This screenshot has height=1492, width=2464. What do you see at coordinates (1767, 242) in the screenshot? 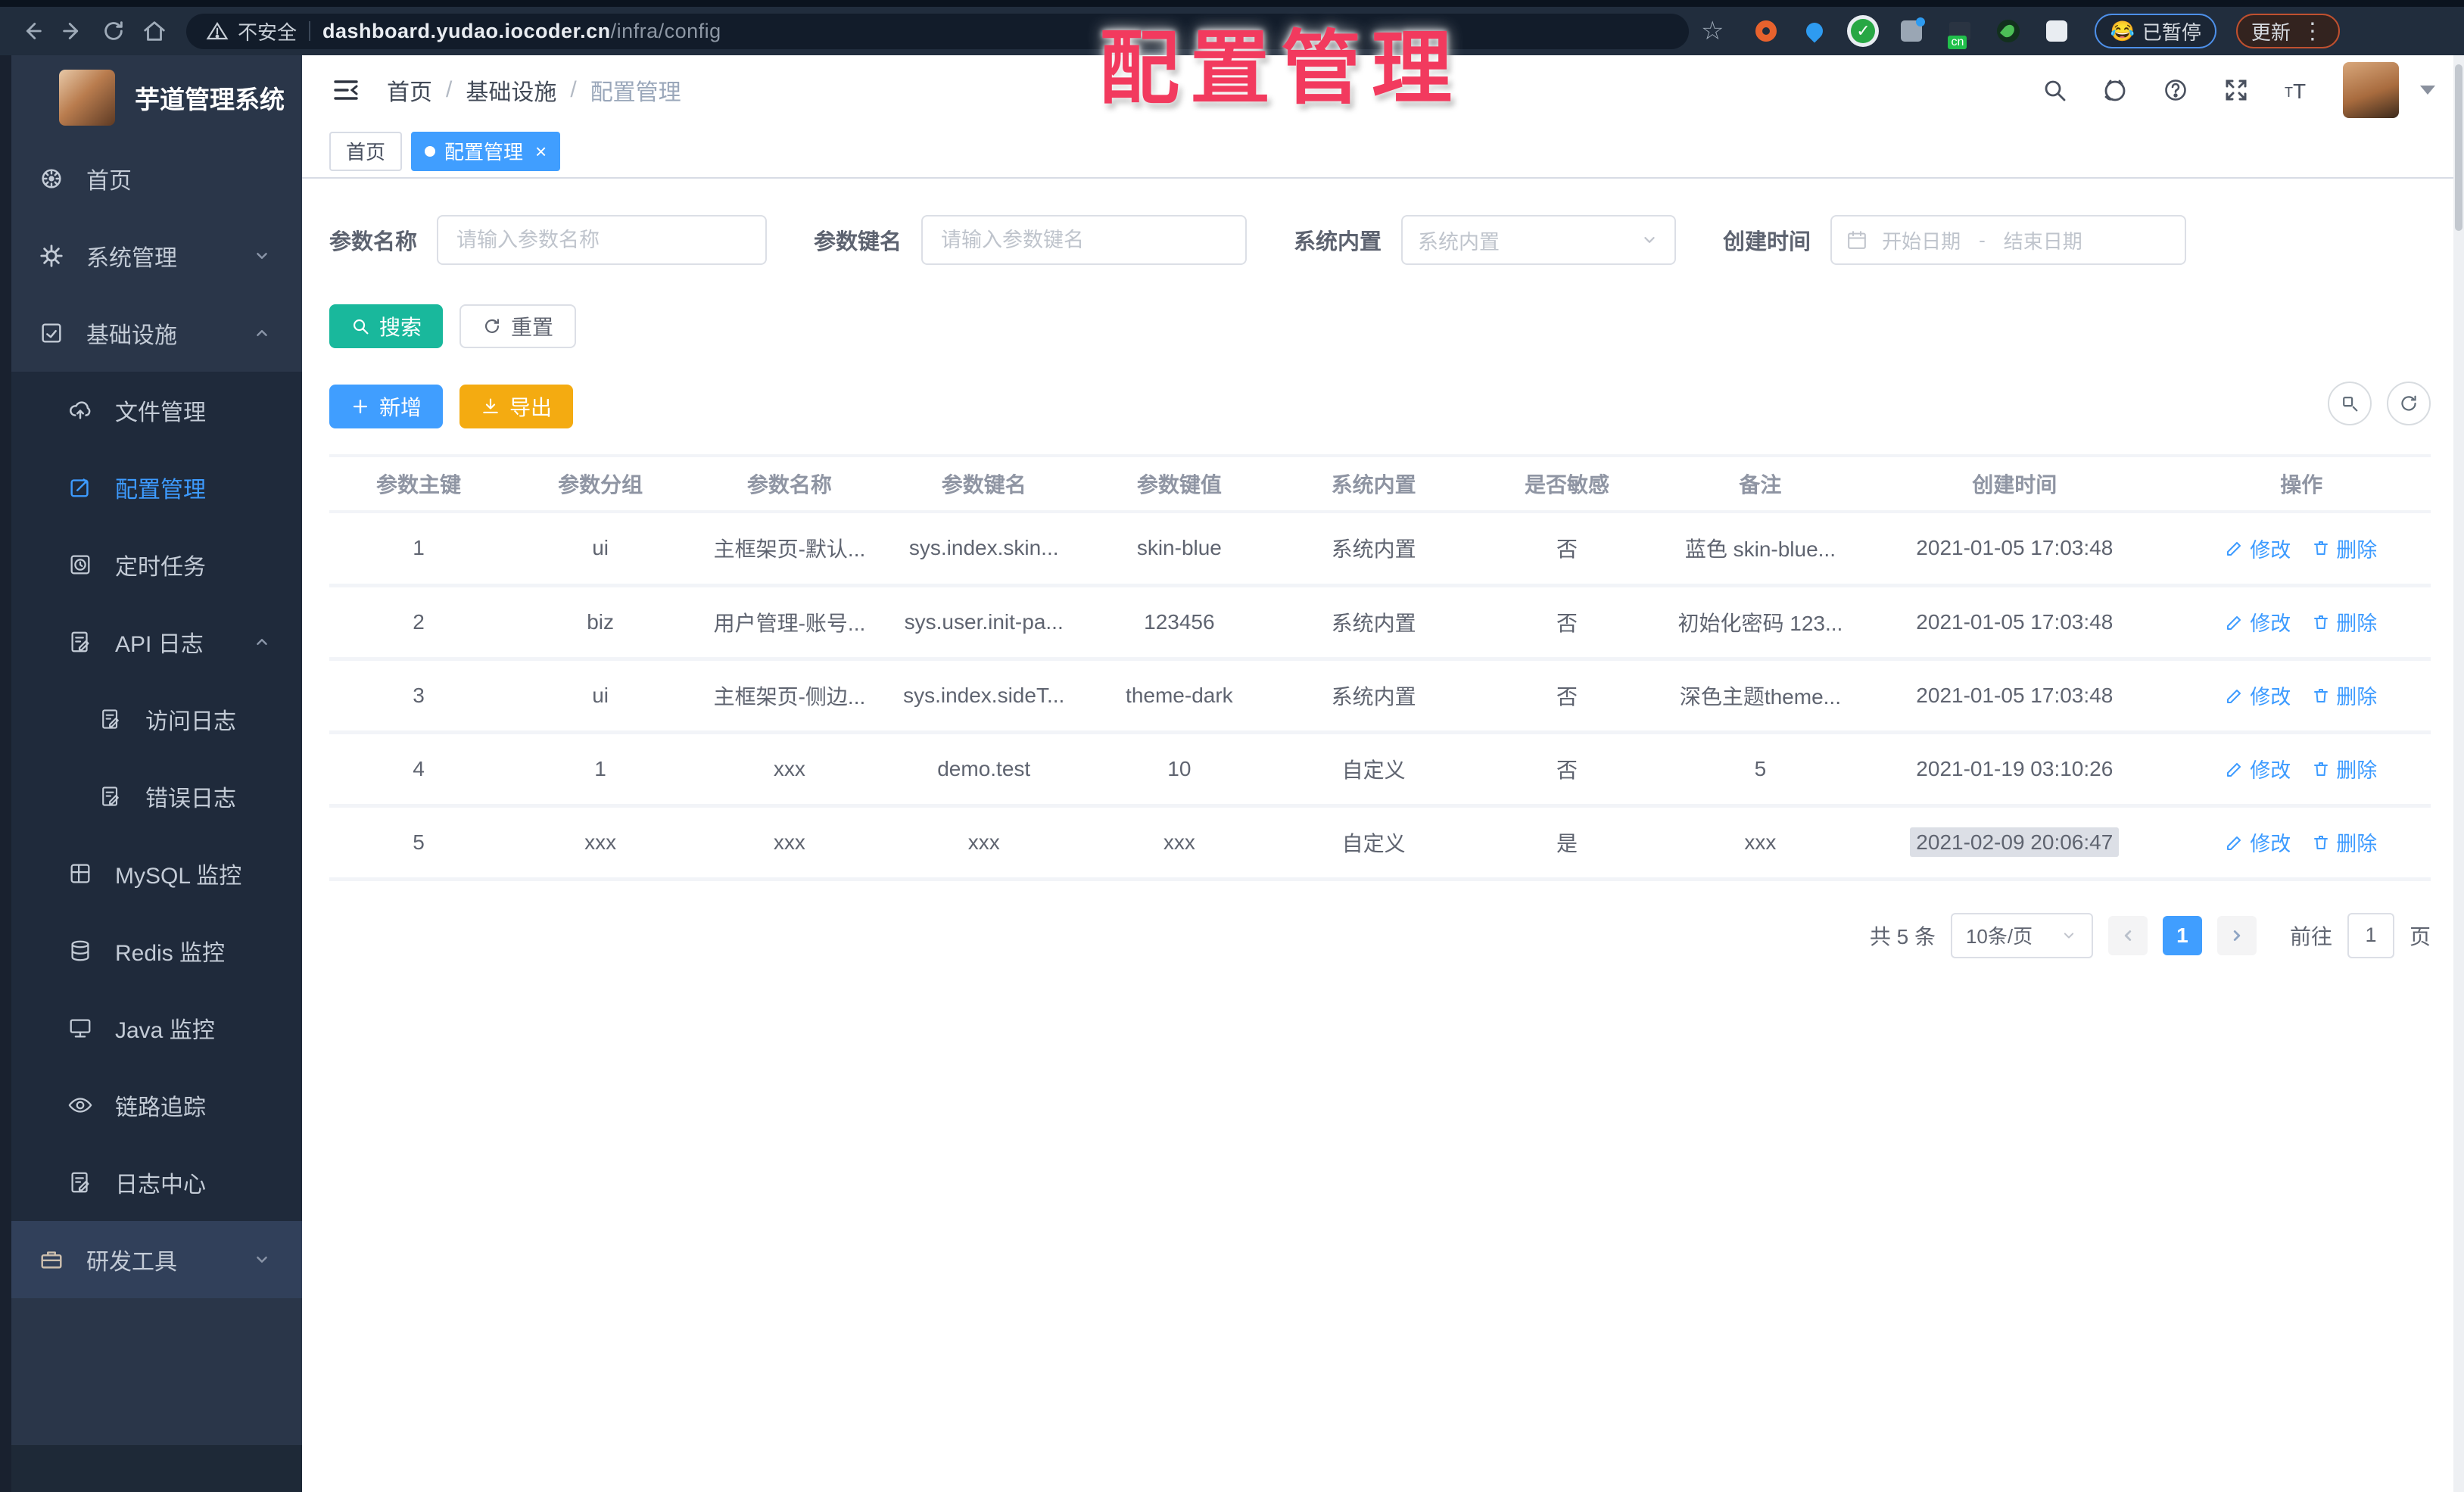
I see `create-time-label: 创建时间` at bounding box center [1767, 242].